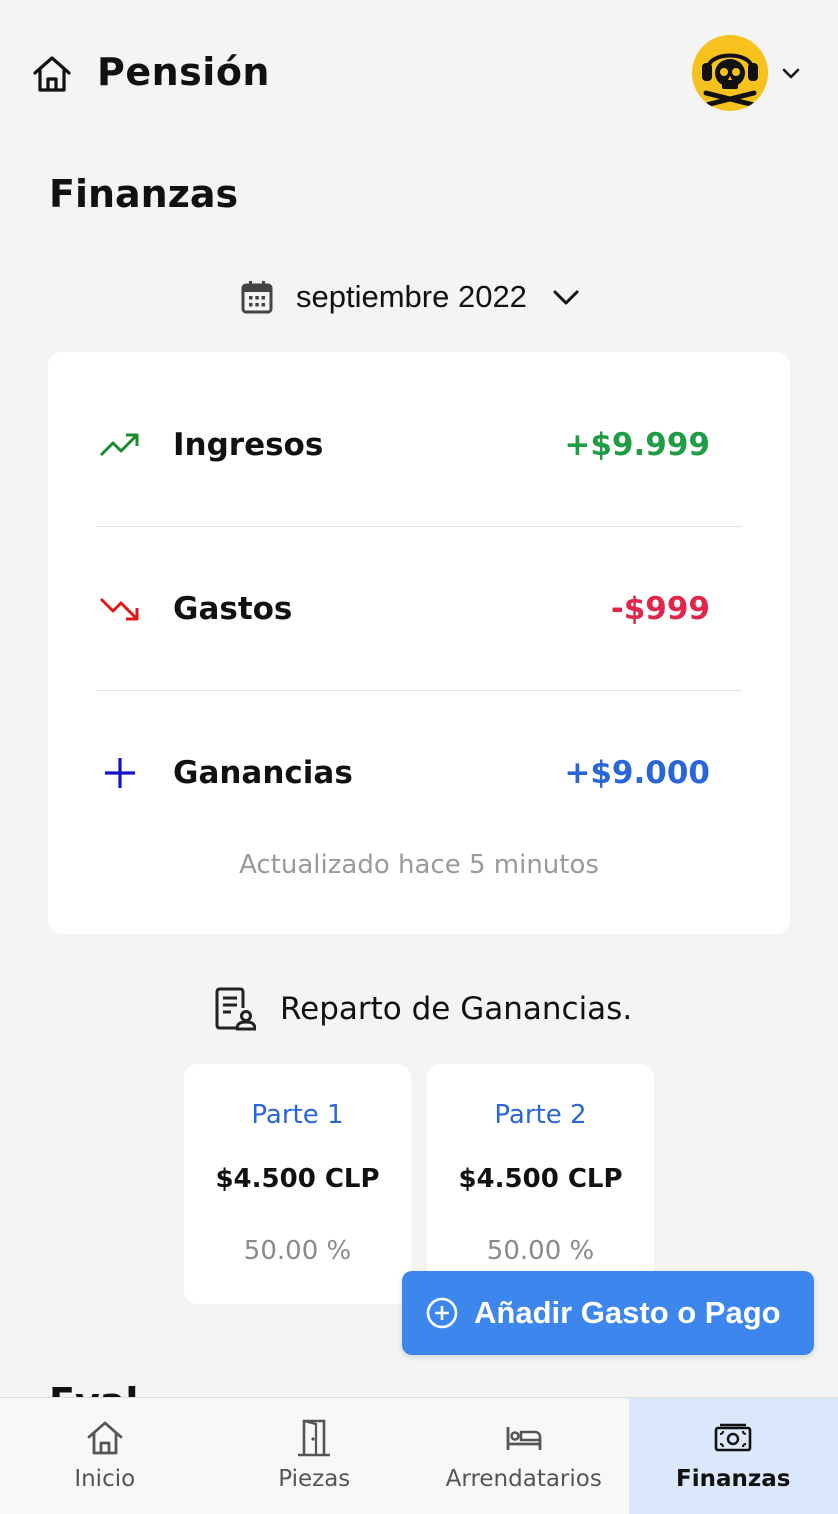 Image resolution: width=838 pixels, height=1514 pixels. What do you see at coordinates (733, 1479) in the screenshot?
I see `nav-label: Finanzas` at bounding box center [733, 1479].